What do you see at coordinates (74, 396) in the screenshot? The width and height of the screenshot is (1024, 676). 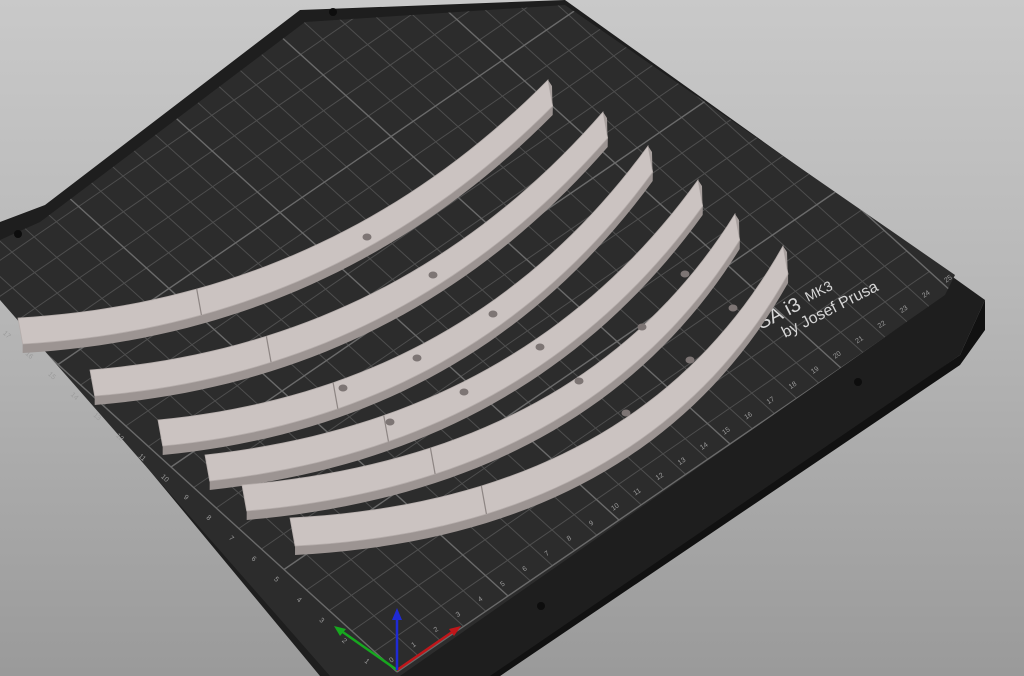 I see `y-tick-label: 14` at bounding box center [74, 396].